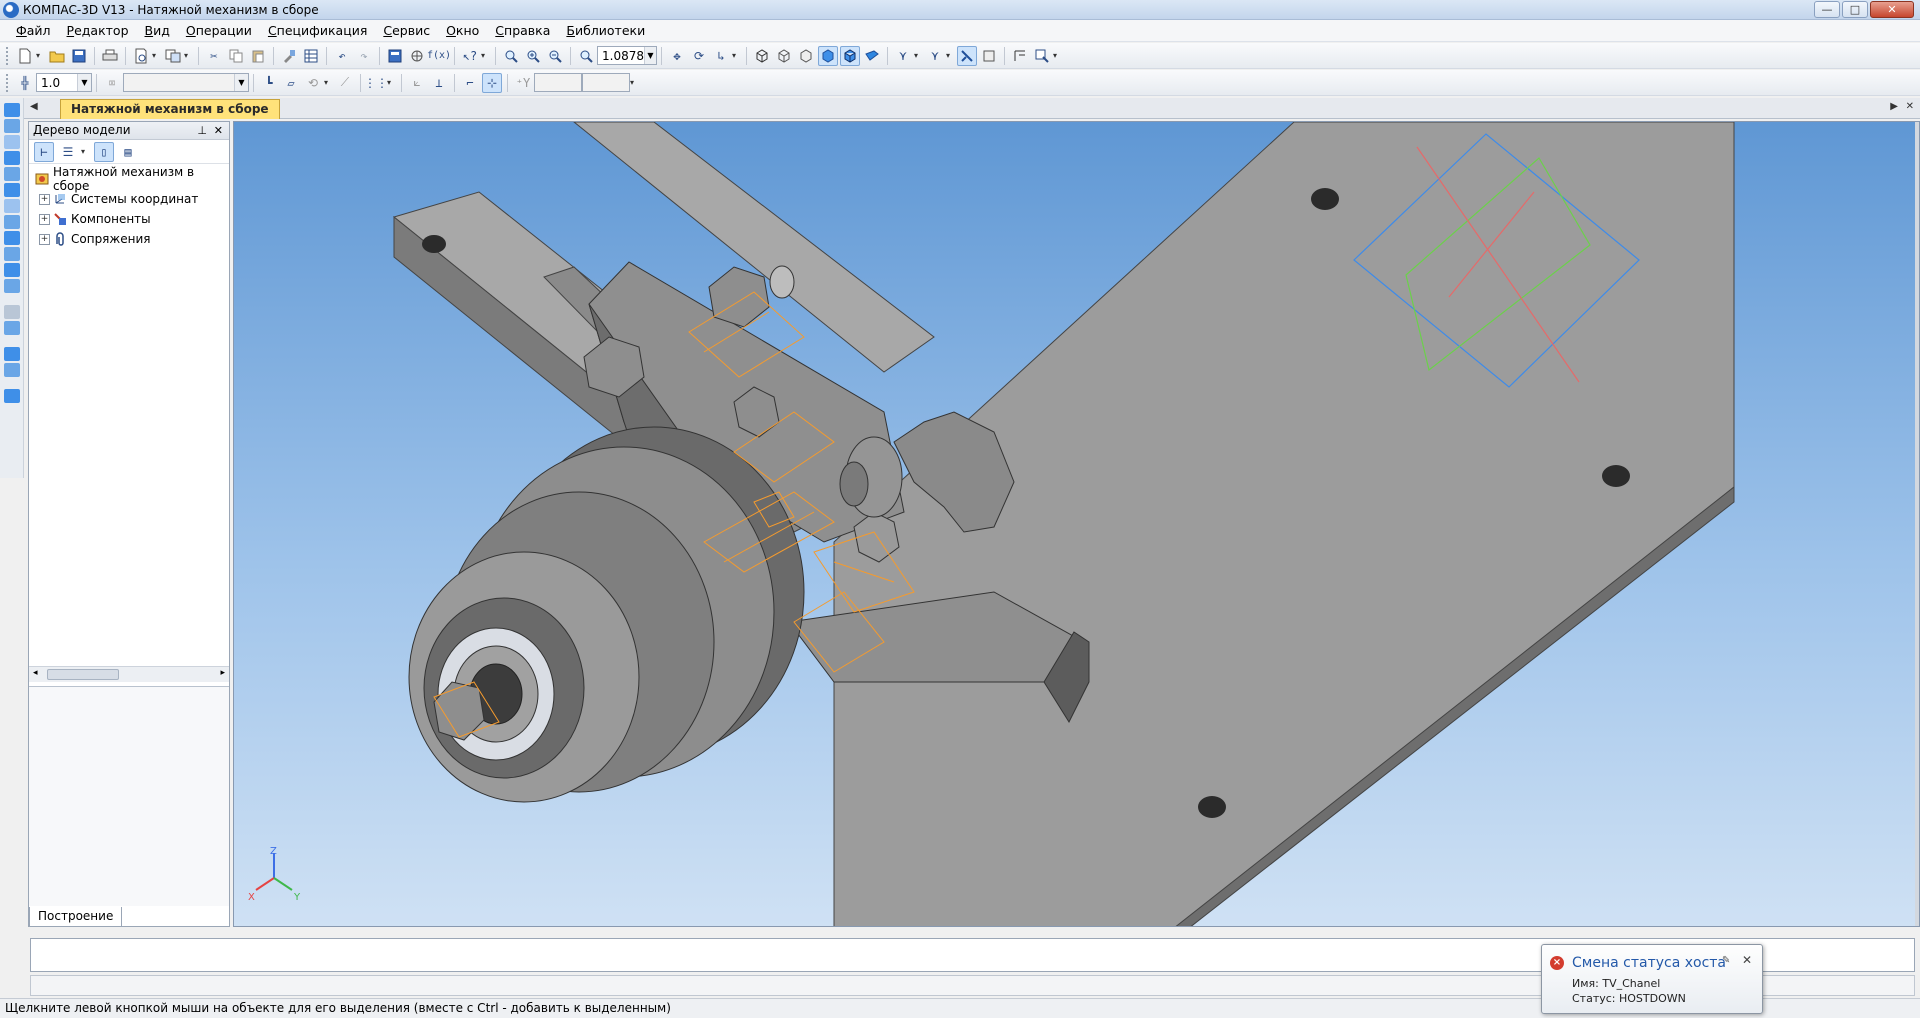 This screenshot has width=1920, height=1018. What do you see at coordinates (1827, 9) in the screenshot?
I see `minimize-button: —` at bounding box center [1827, 9].